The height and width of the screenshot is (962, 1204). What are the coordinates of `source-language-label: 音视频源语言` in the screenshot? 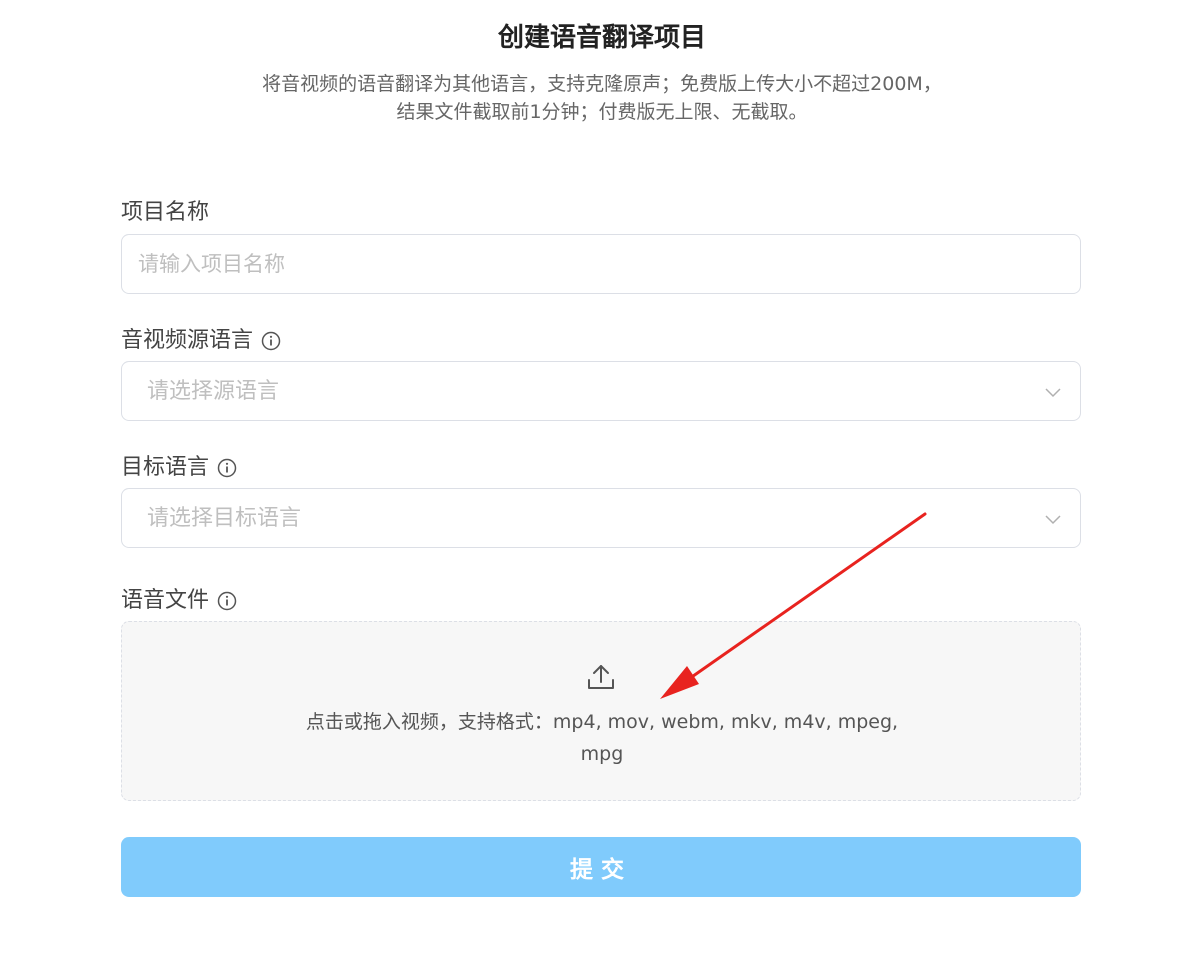 It's located at (201, 341).